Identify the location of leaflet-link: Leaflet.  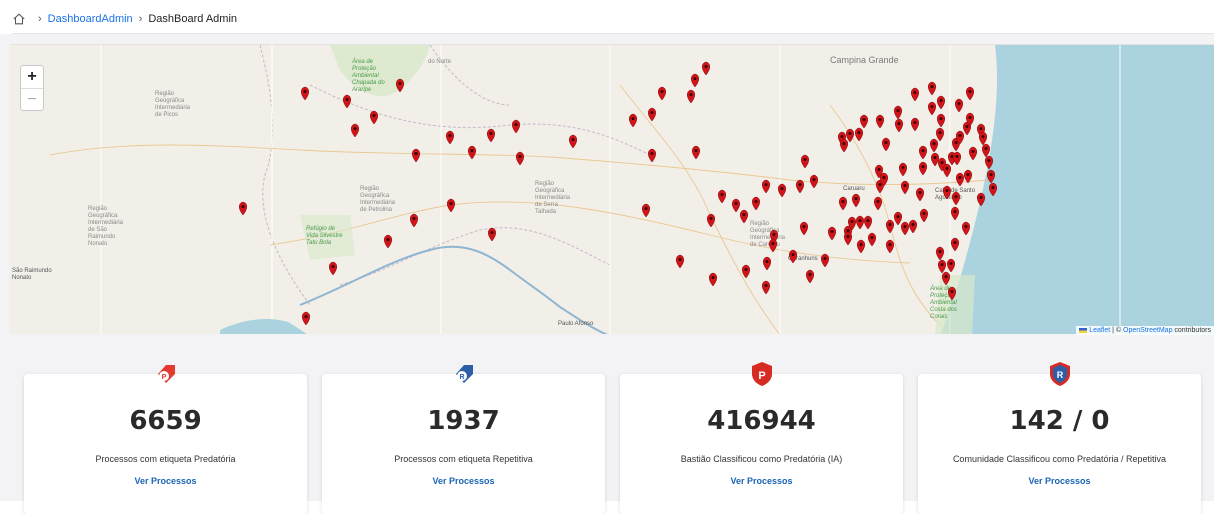
(1099, 330).